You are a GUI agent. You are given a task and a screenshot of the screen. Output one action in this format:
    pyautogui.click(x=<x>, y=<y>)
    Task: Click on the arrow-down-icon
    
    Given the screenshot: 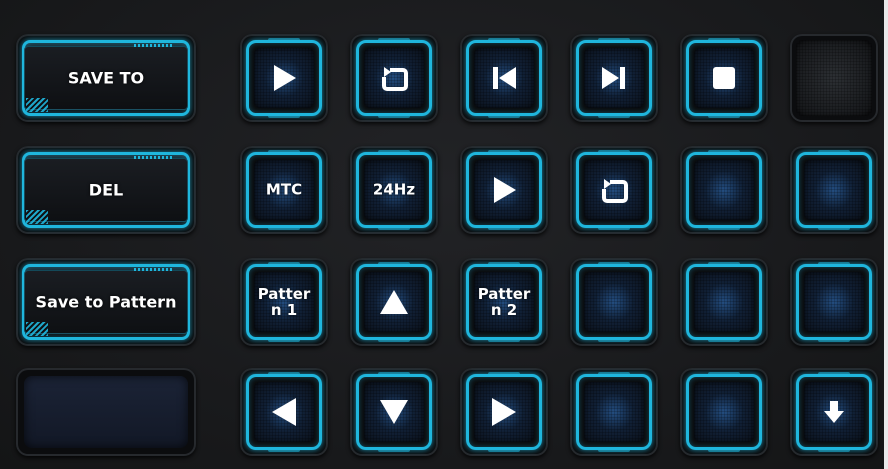 What is the action you would take?
    pyautogui.click(x=394, y=412)
    